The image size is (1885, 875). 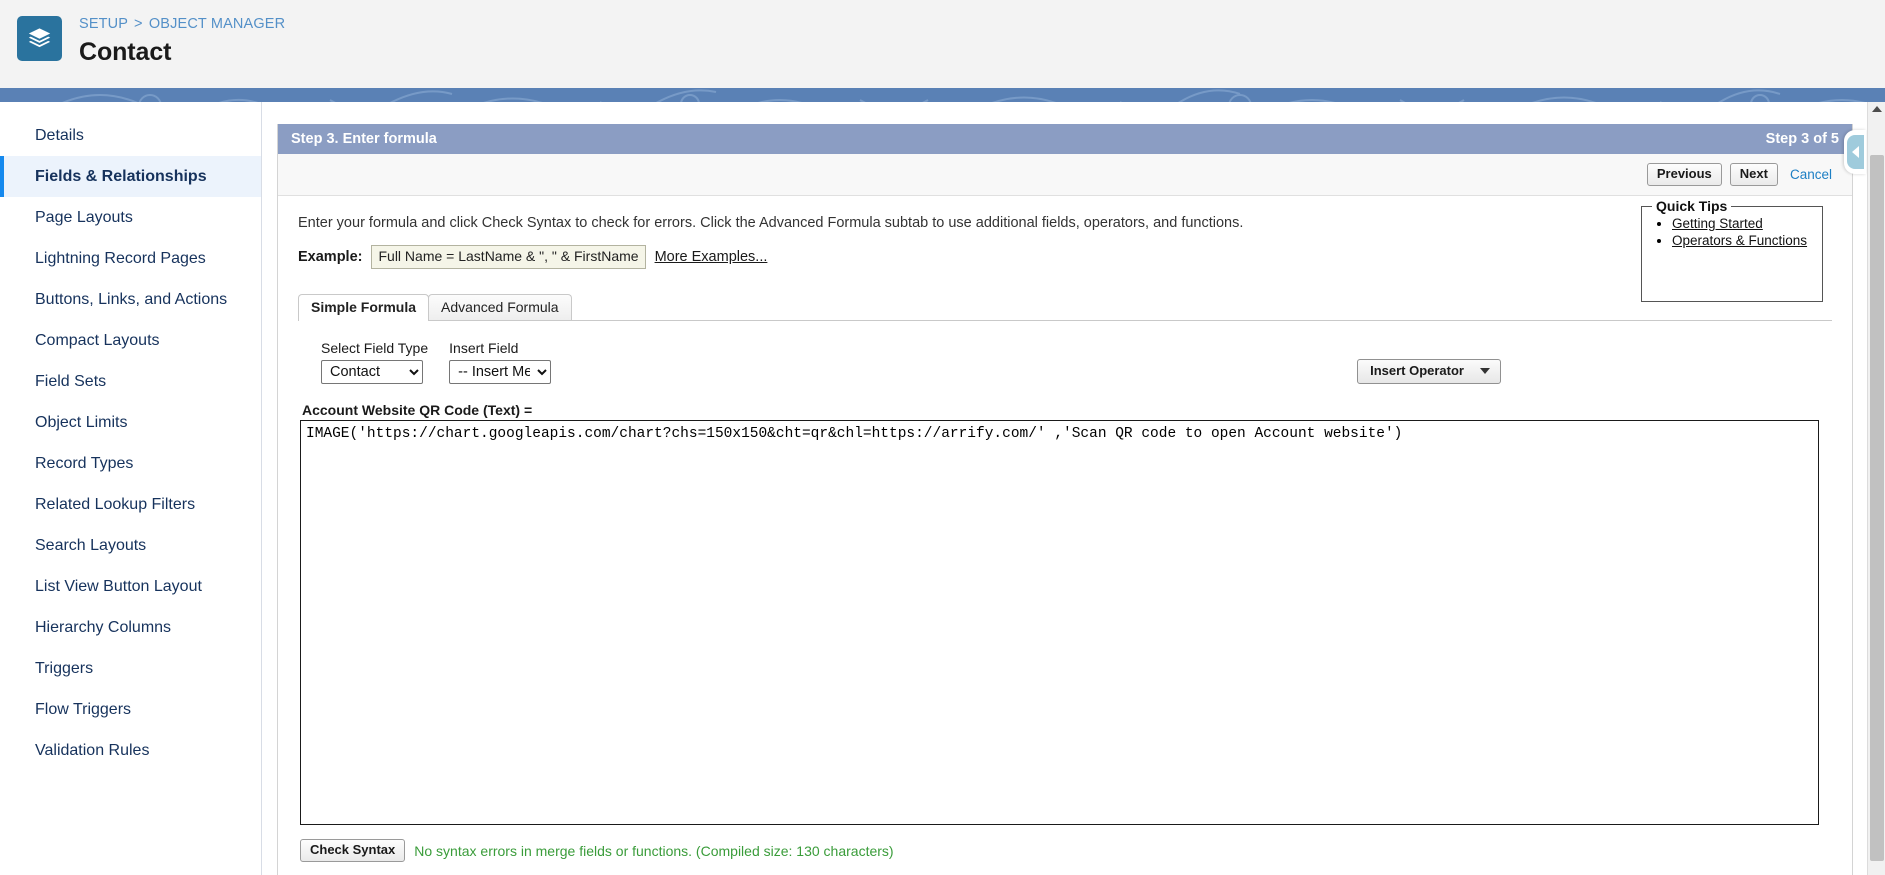 I want to click on triangle-up-icon, so click(x=1877, y=109).